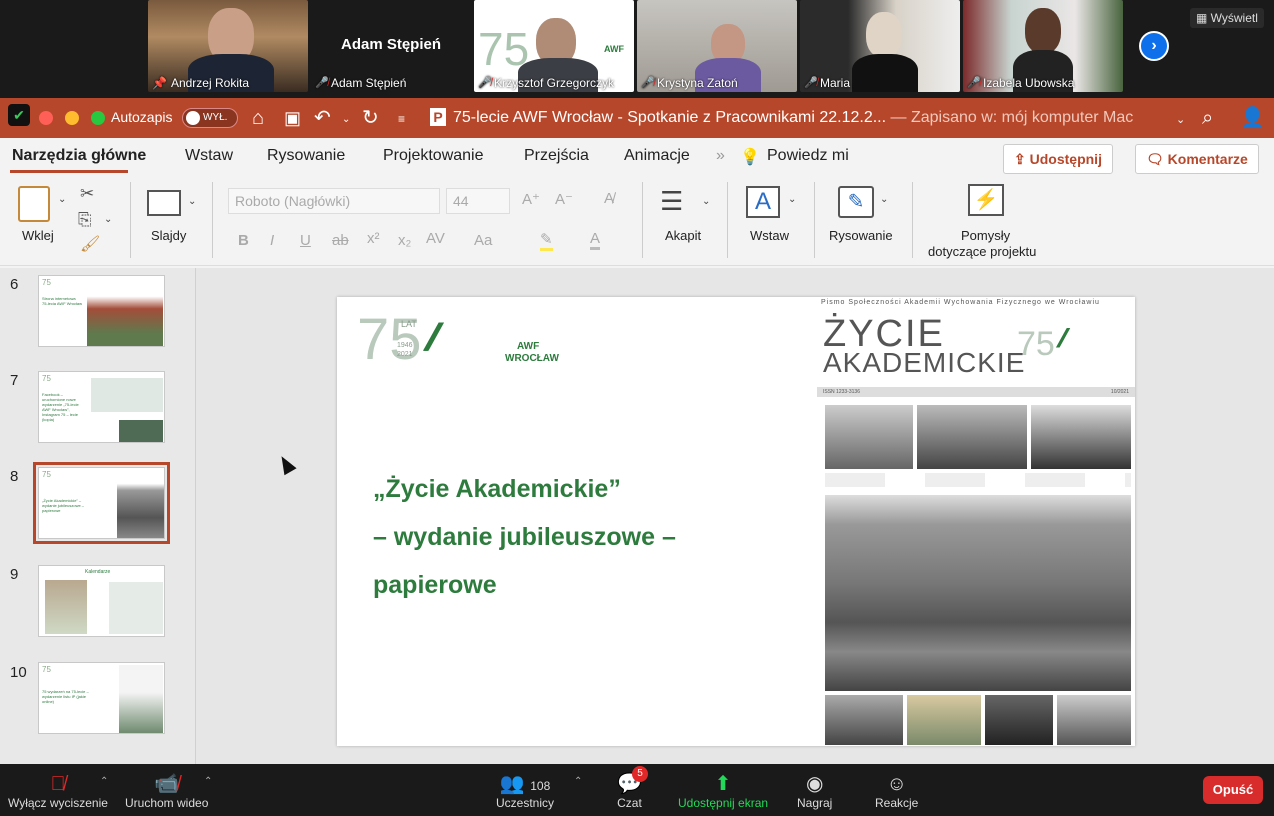 This screenshot has height=816, width=1274. What do you see at coordinates (46, 118) in the screenshot?
I see `close-window-button` at bounding box center [46, 118].